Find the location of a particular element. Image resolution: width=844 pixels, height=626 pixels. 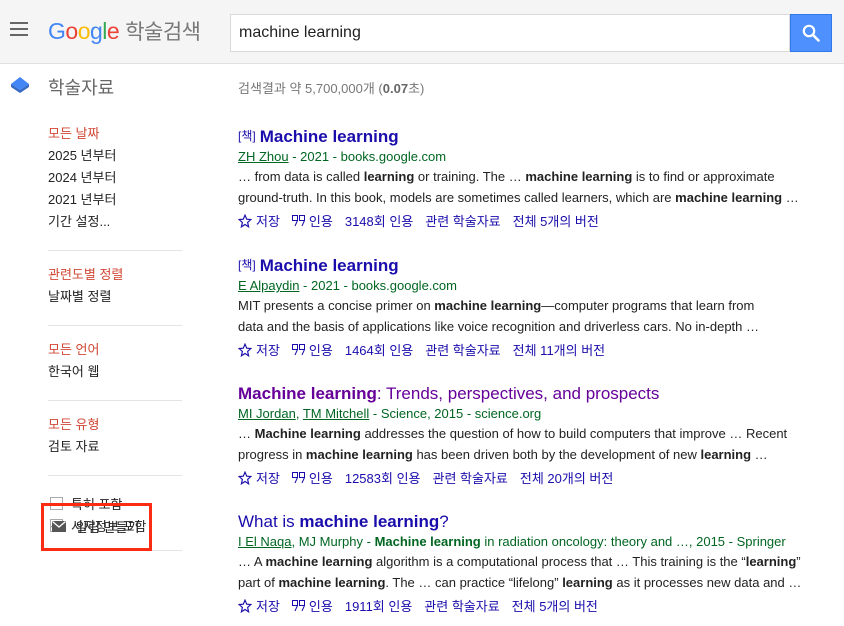

type-any: 모든 유형 is located at coordinates (115, 428).